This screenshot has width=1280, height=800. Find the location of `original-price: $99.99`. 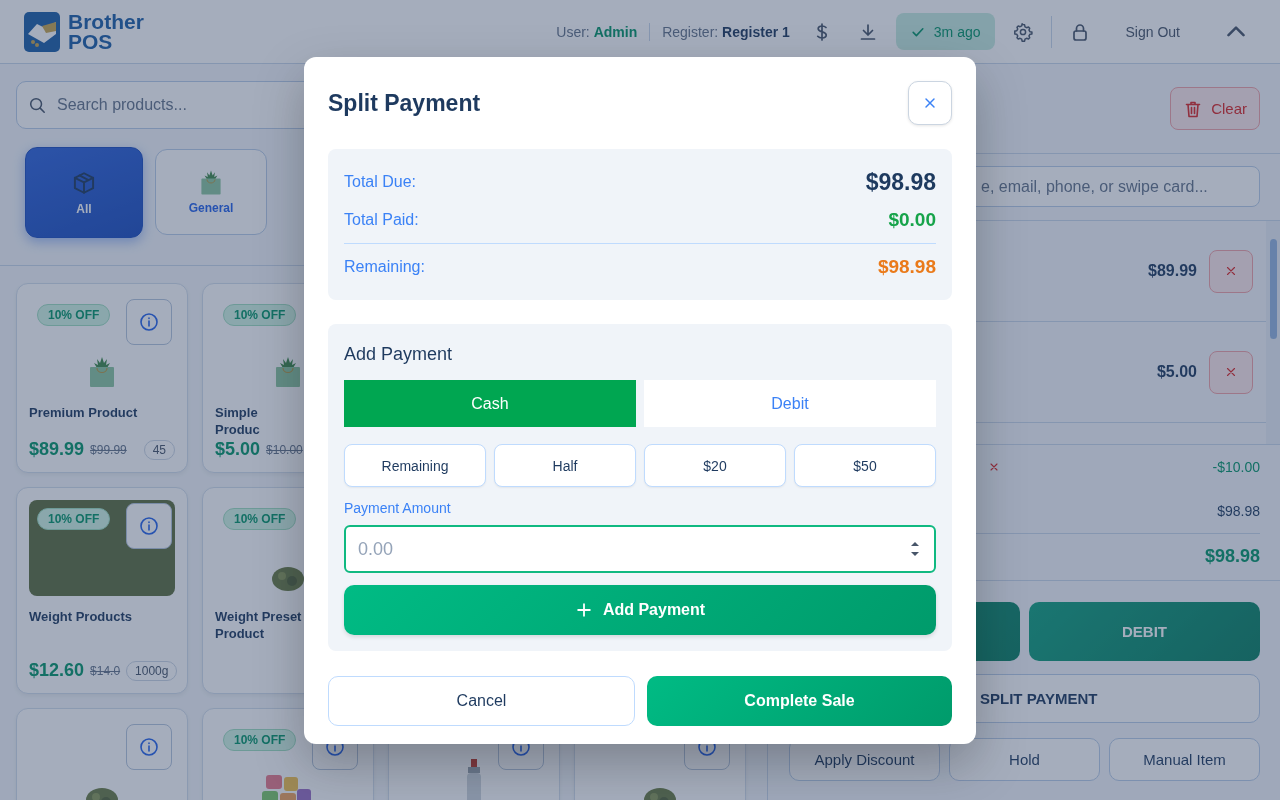

original-price: $99.99 is located at coordinates (108, 449).